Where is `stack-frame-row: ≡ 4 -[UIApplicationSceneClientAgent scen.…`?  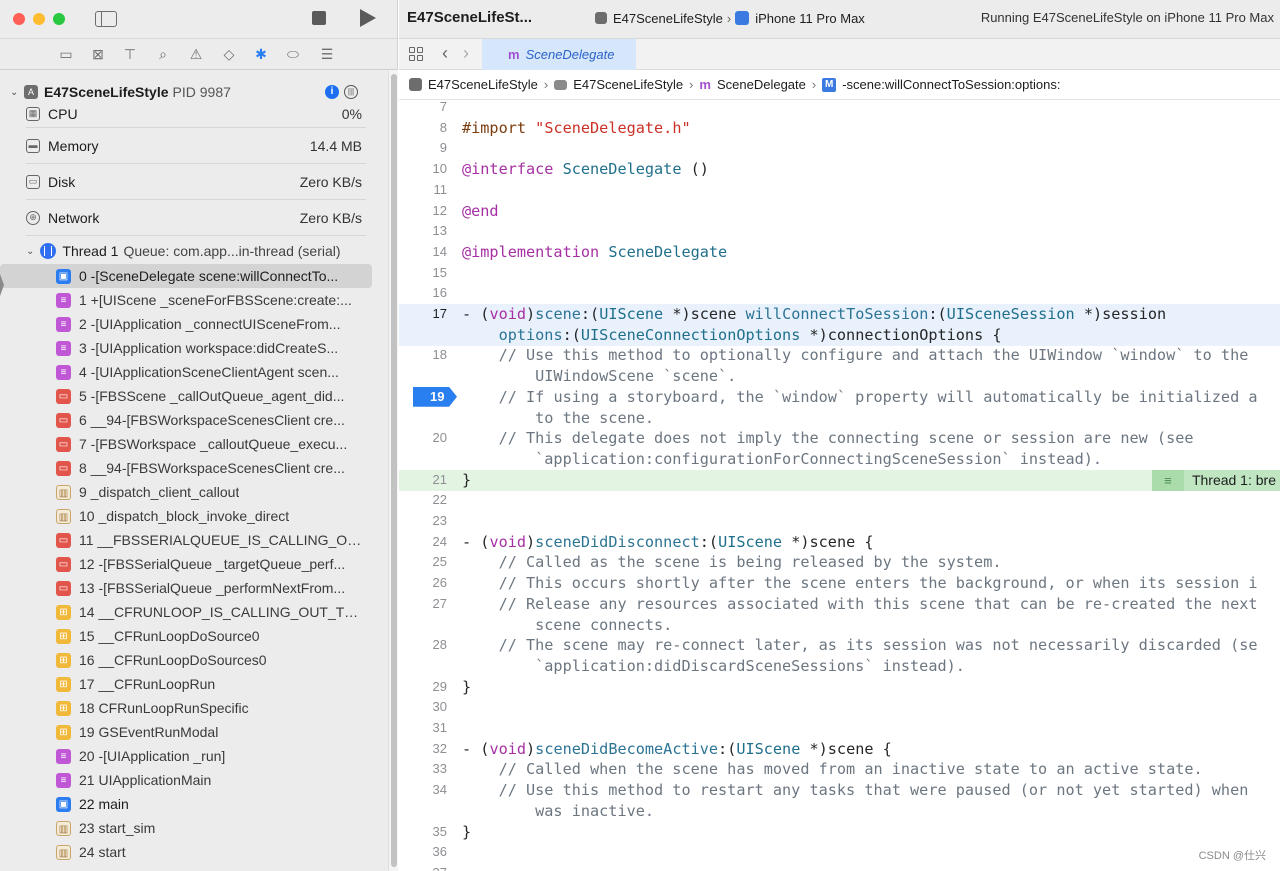
stack-frame-row: ≡ 4 -[UIApplicationSceneClientAgent scen.… is located at coordinates (194, 372).